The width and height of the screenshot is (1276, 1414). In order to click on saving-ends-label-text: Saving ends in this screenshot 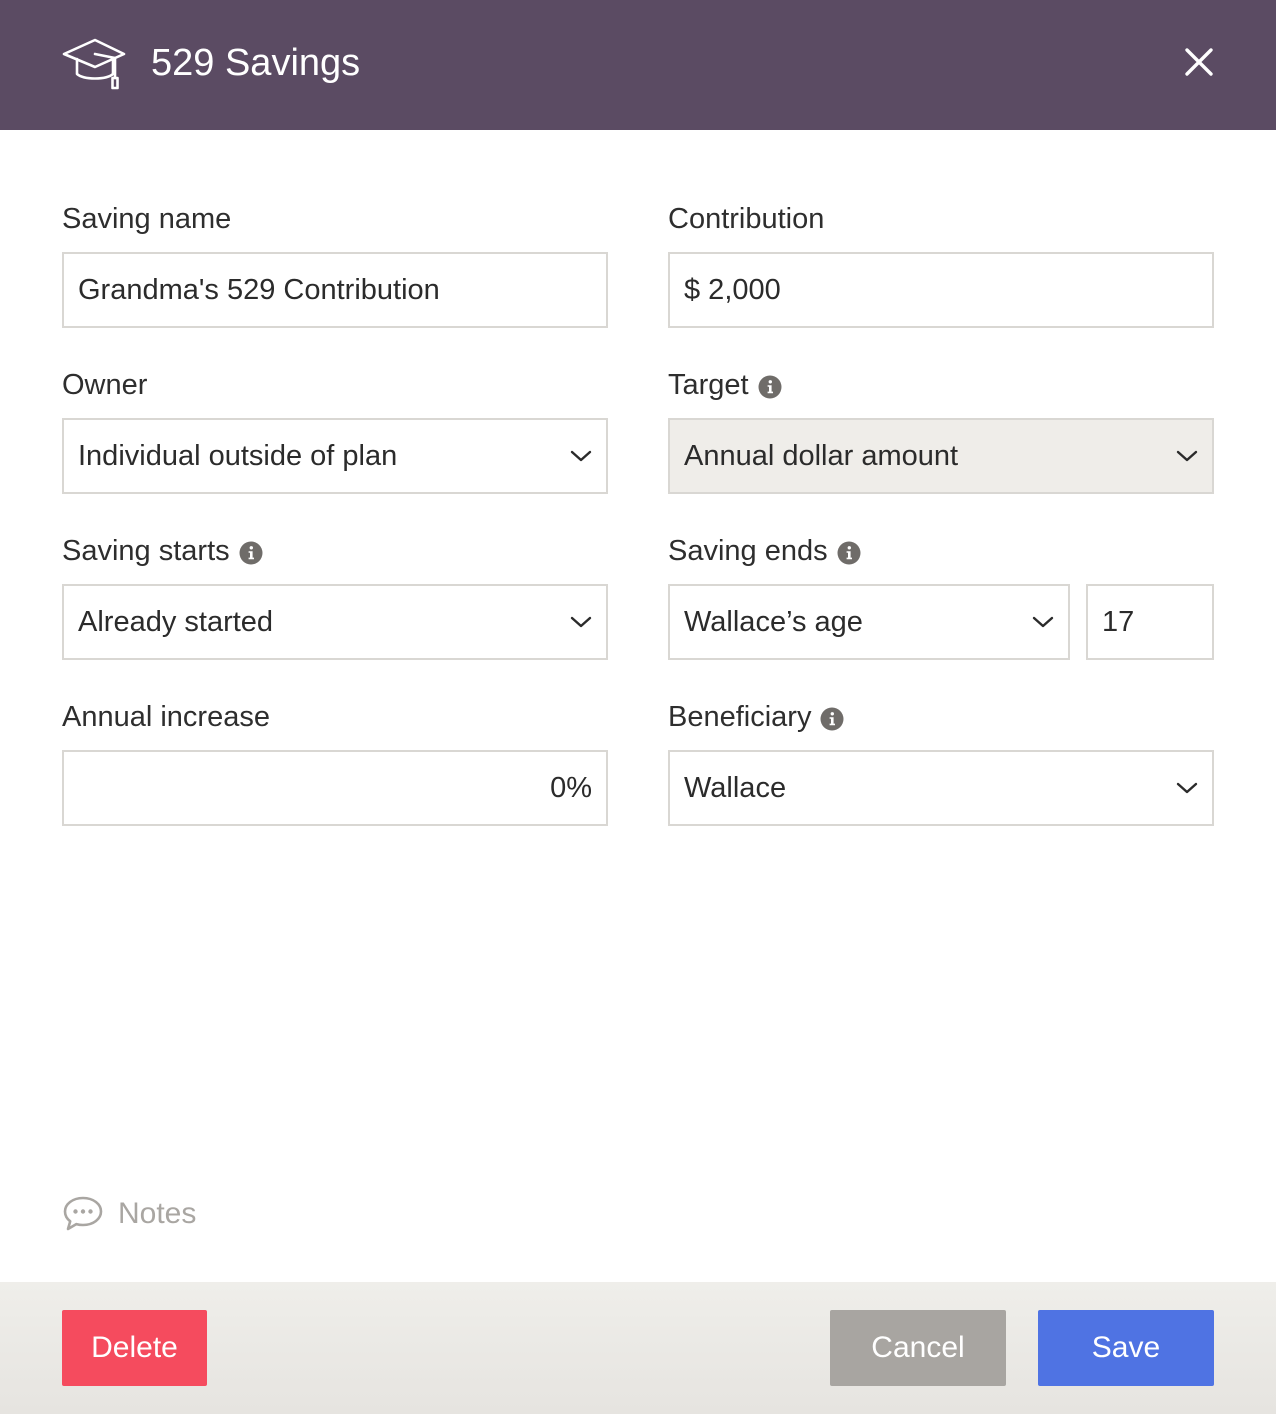, I will do `click(748, 551)`.